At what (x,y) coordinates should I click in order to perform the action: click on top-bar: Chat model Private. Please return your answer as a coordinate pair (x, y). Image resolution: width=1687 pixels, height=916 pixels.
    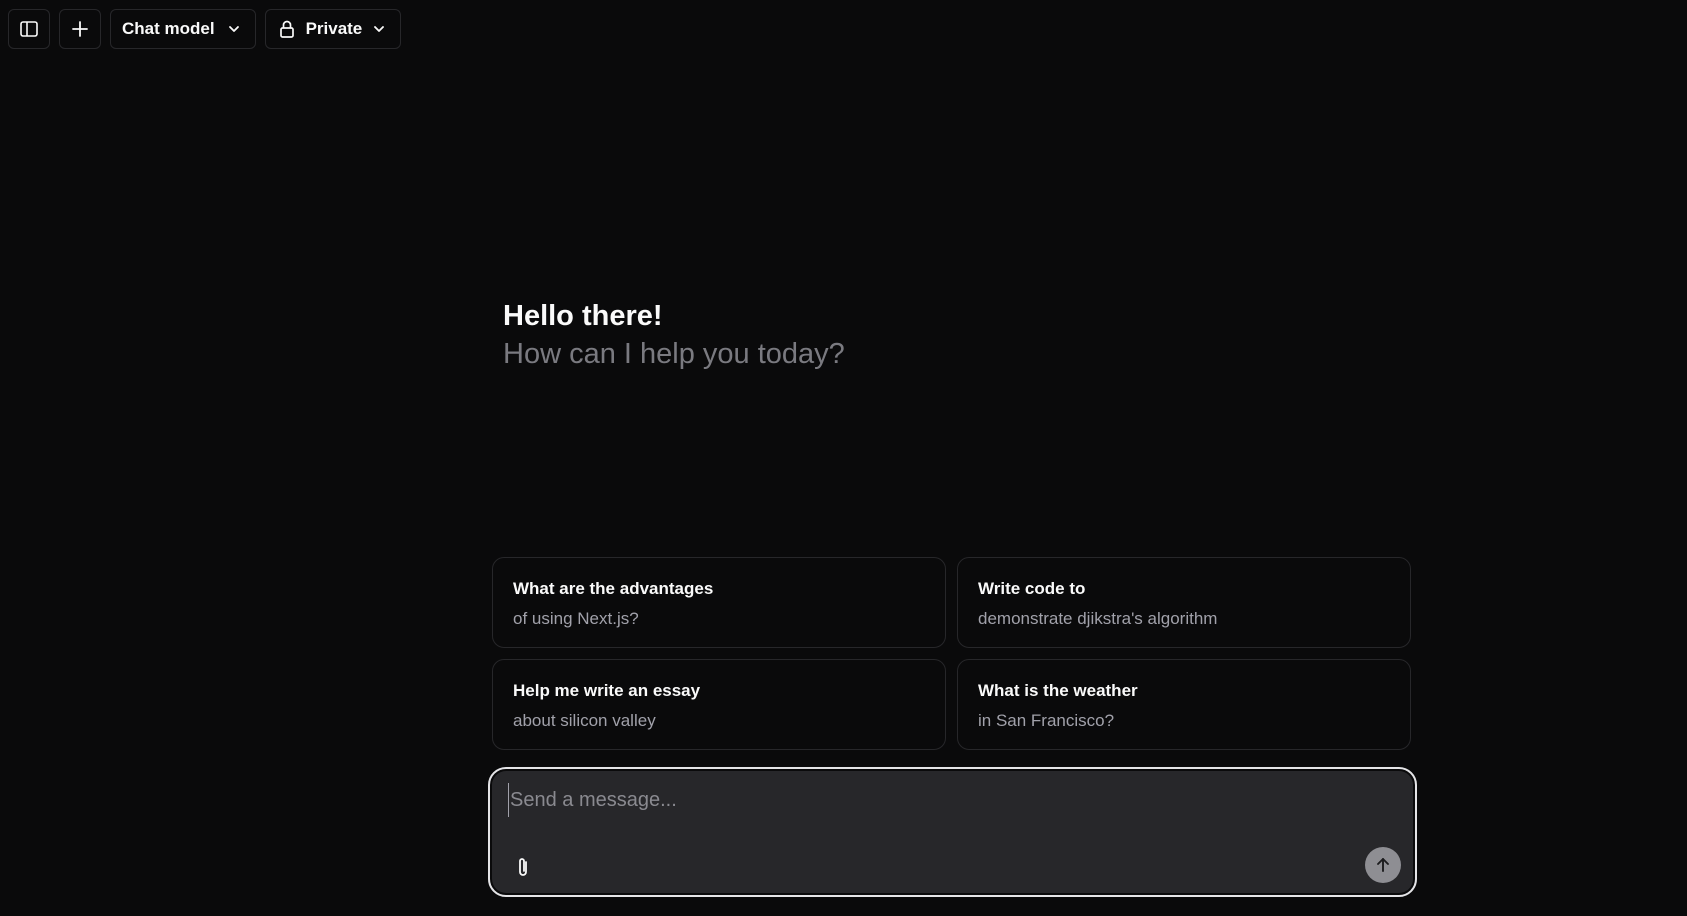
    Looking at the image, I should click on (205, 29).